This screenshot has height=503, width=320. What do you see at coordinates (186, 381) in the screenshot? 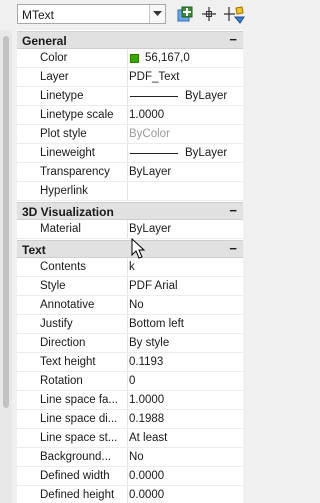
I see `property-value: 0` at bounding box center [186, 381].